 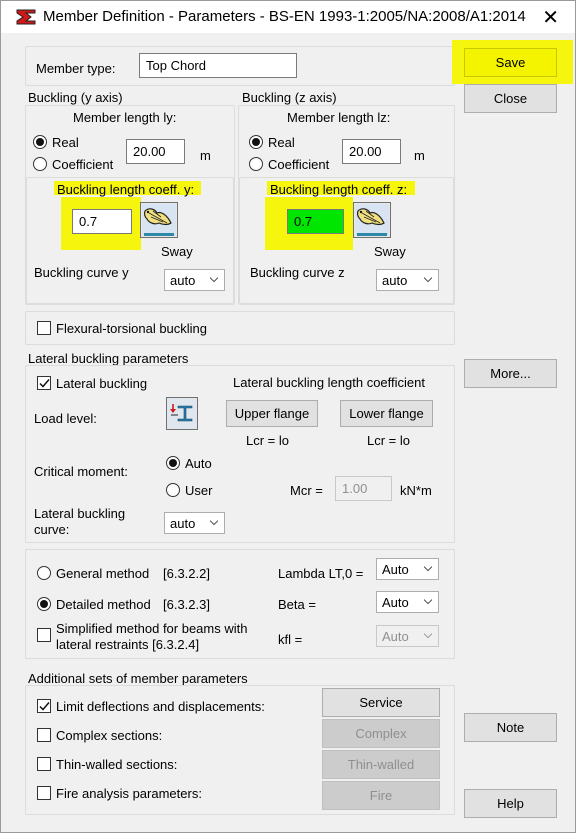 What do you see at coordinates (381, 764) in the screenshot?
I see `thin-walled-button: Thin-walled` at bounding box center [381, 764].